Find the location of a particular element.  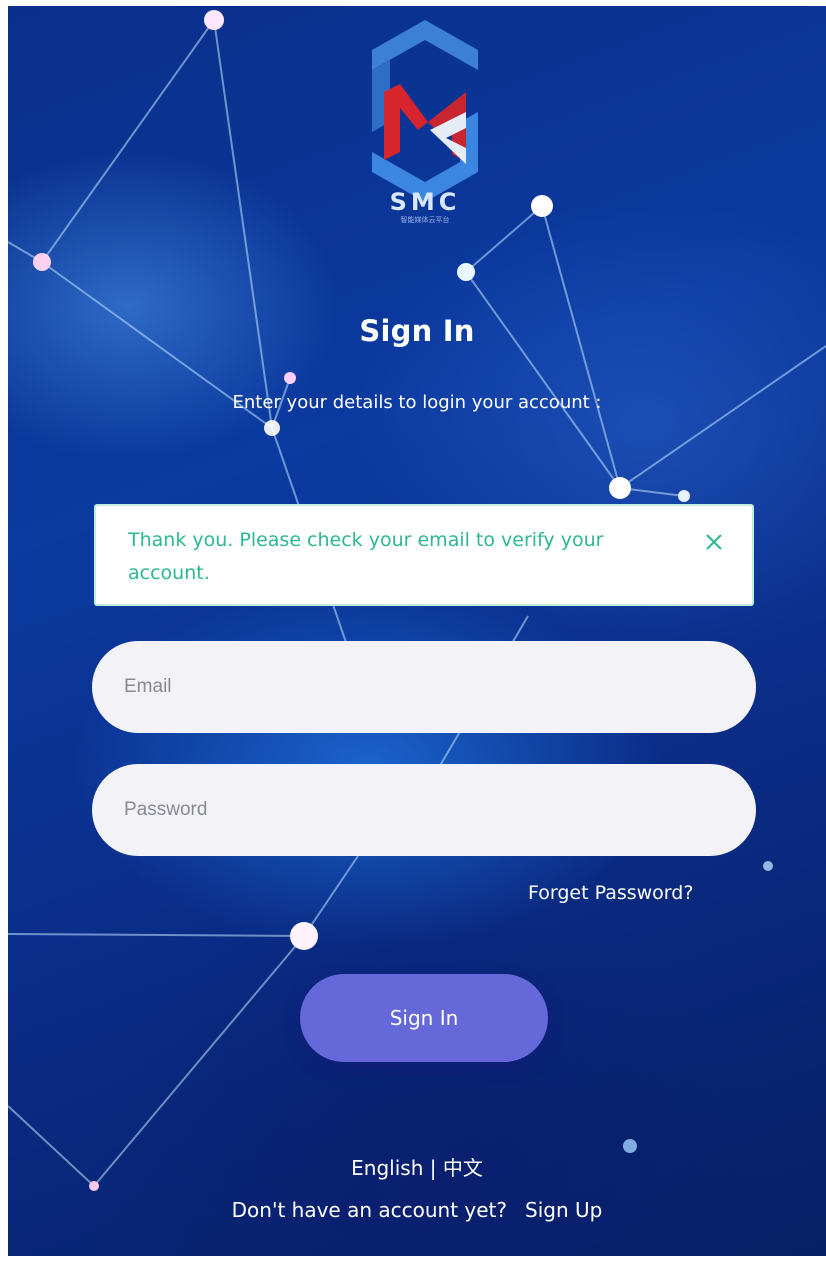

smc-logo-mark is located at coordinates (425, 111).